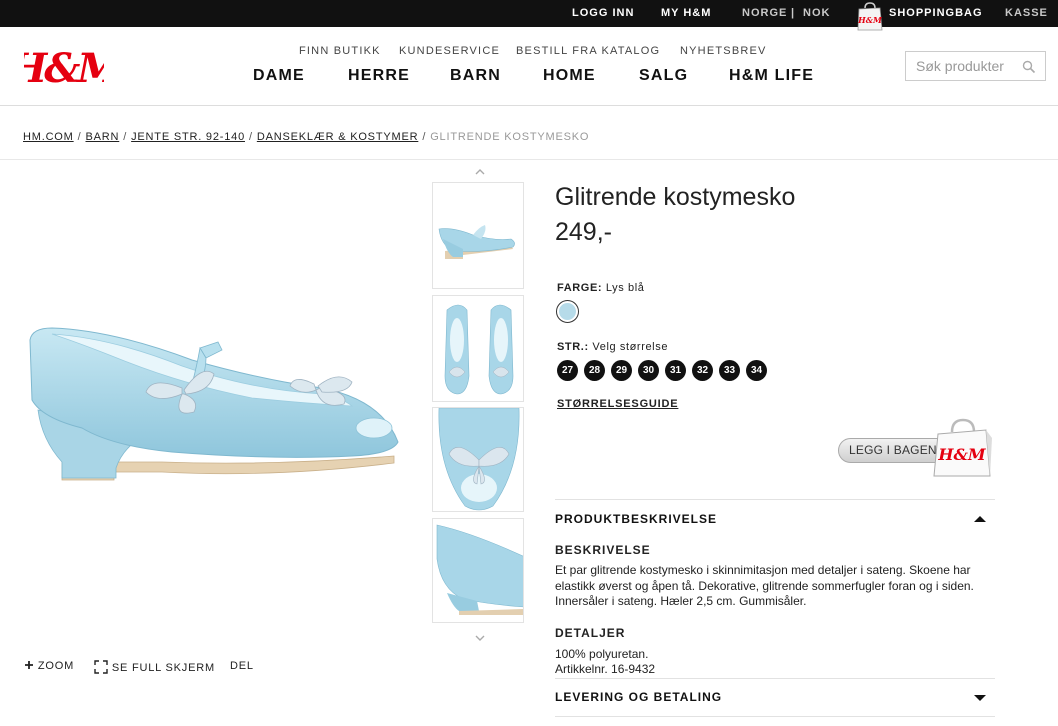 Image resolution: width=1058 pixels, height=726 pixels. I want to click on nav-herre: HERRE, so click(379, 76).